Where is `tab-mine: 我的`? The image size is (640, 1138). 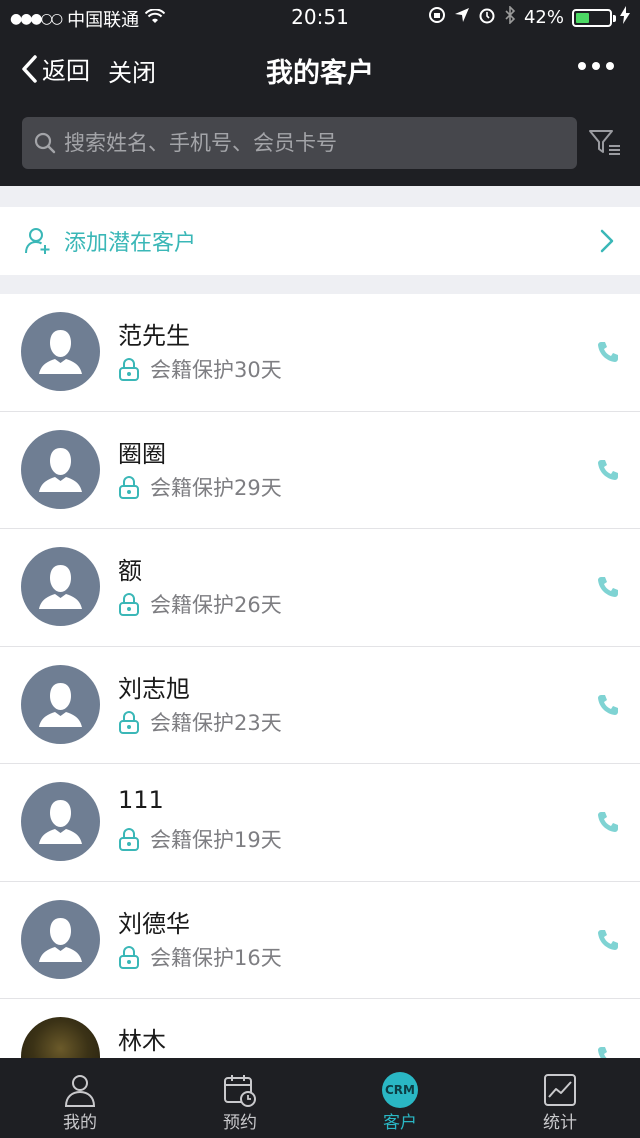
tab-mine: 我的 is located at coordinates (80, 1098).